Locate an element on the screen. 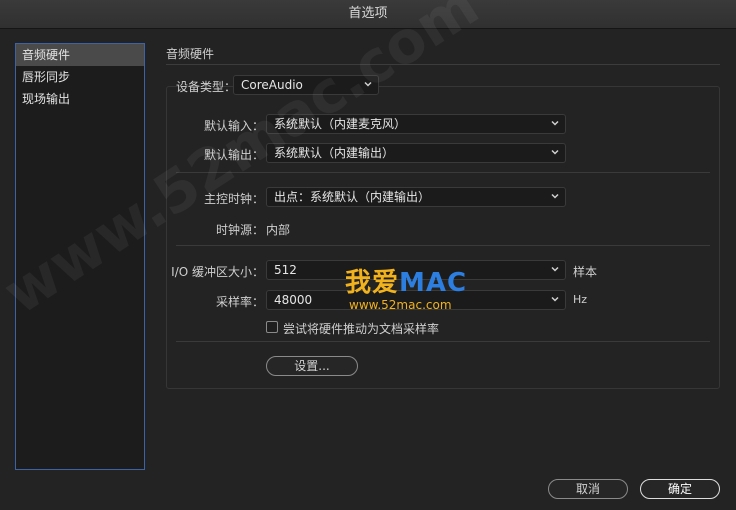 The height and width of the screenshot is (510, 736). clock-source-value: 内部 is located at coordinates (278, 230).